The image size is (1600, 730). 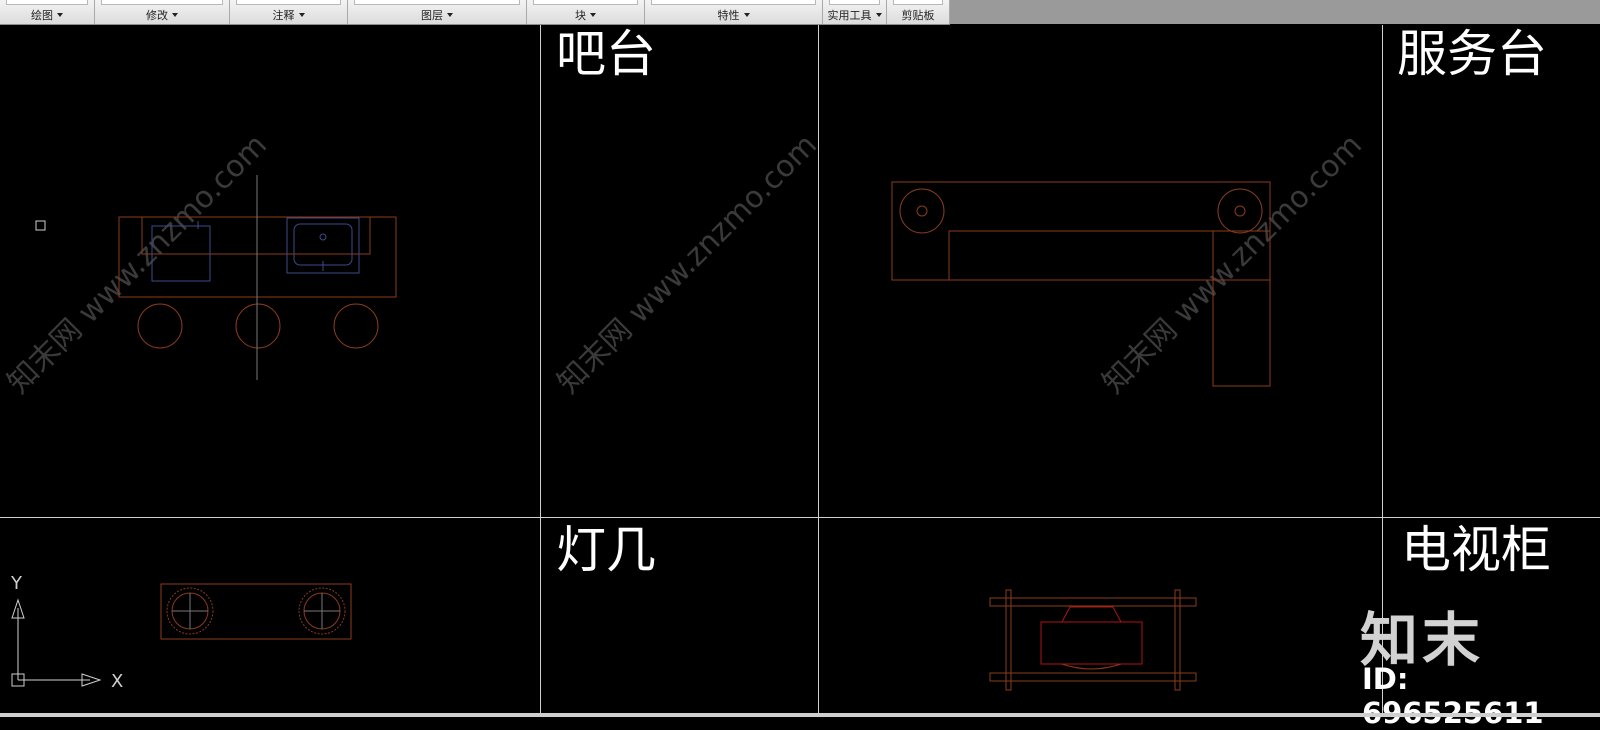 I want to click on panel-draw: 绘图, so click(x=47, y=12).